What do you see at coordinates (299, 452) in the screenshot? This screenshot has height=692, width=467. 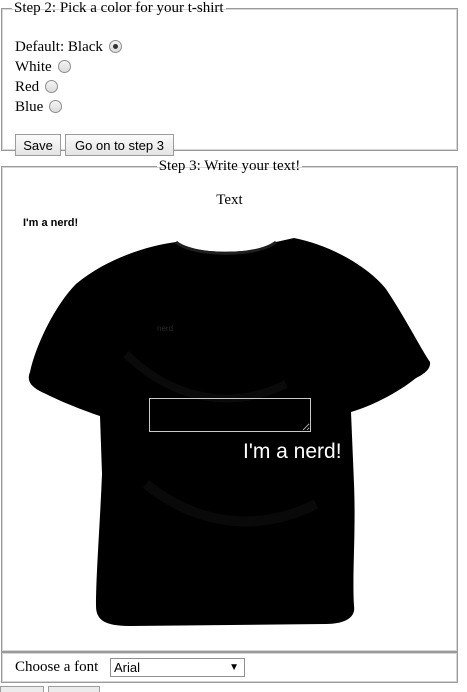 I see `shirt-text-overlay: I'm a nerd!` at bounding box center [299, 452].